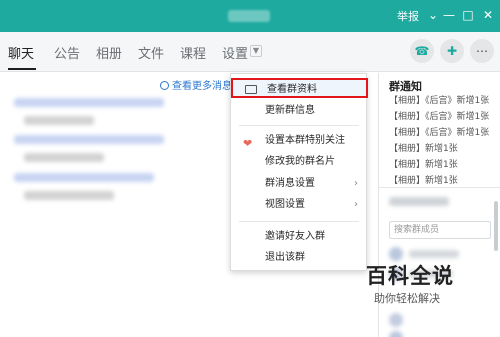  Describe the element at coordinates (290, 110) in the screenshot. I see `menu-item-label: 更新群信息` at that location.